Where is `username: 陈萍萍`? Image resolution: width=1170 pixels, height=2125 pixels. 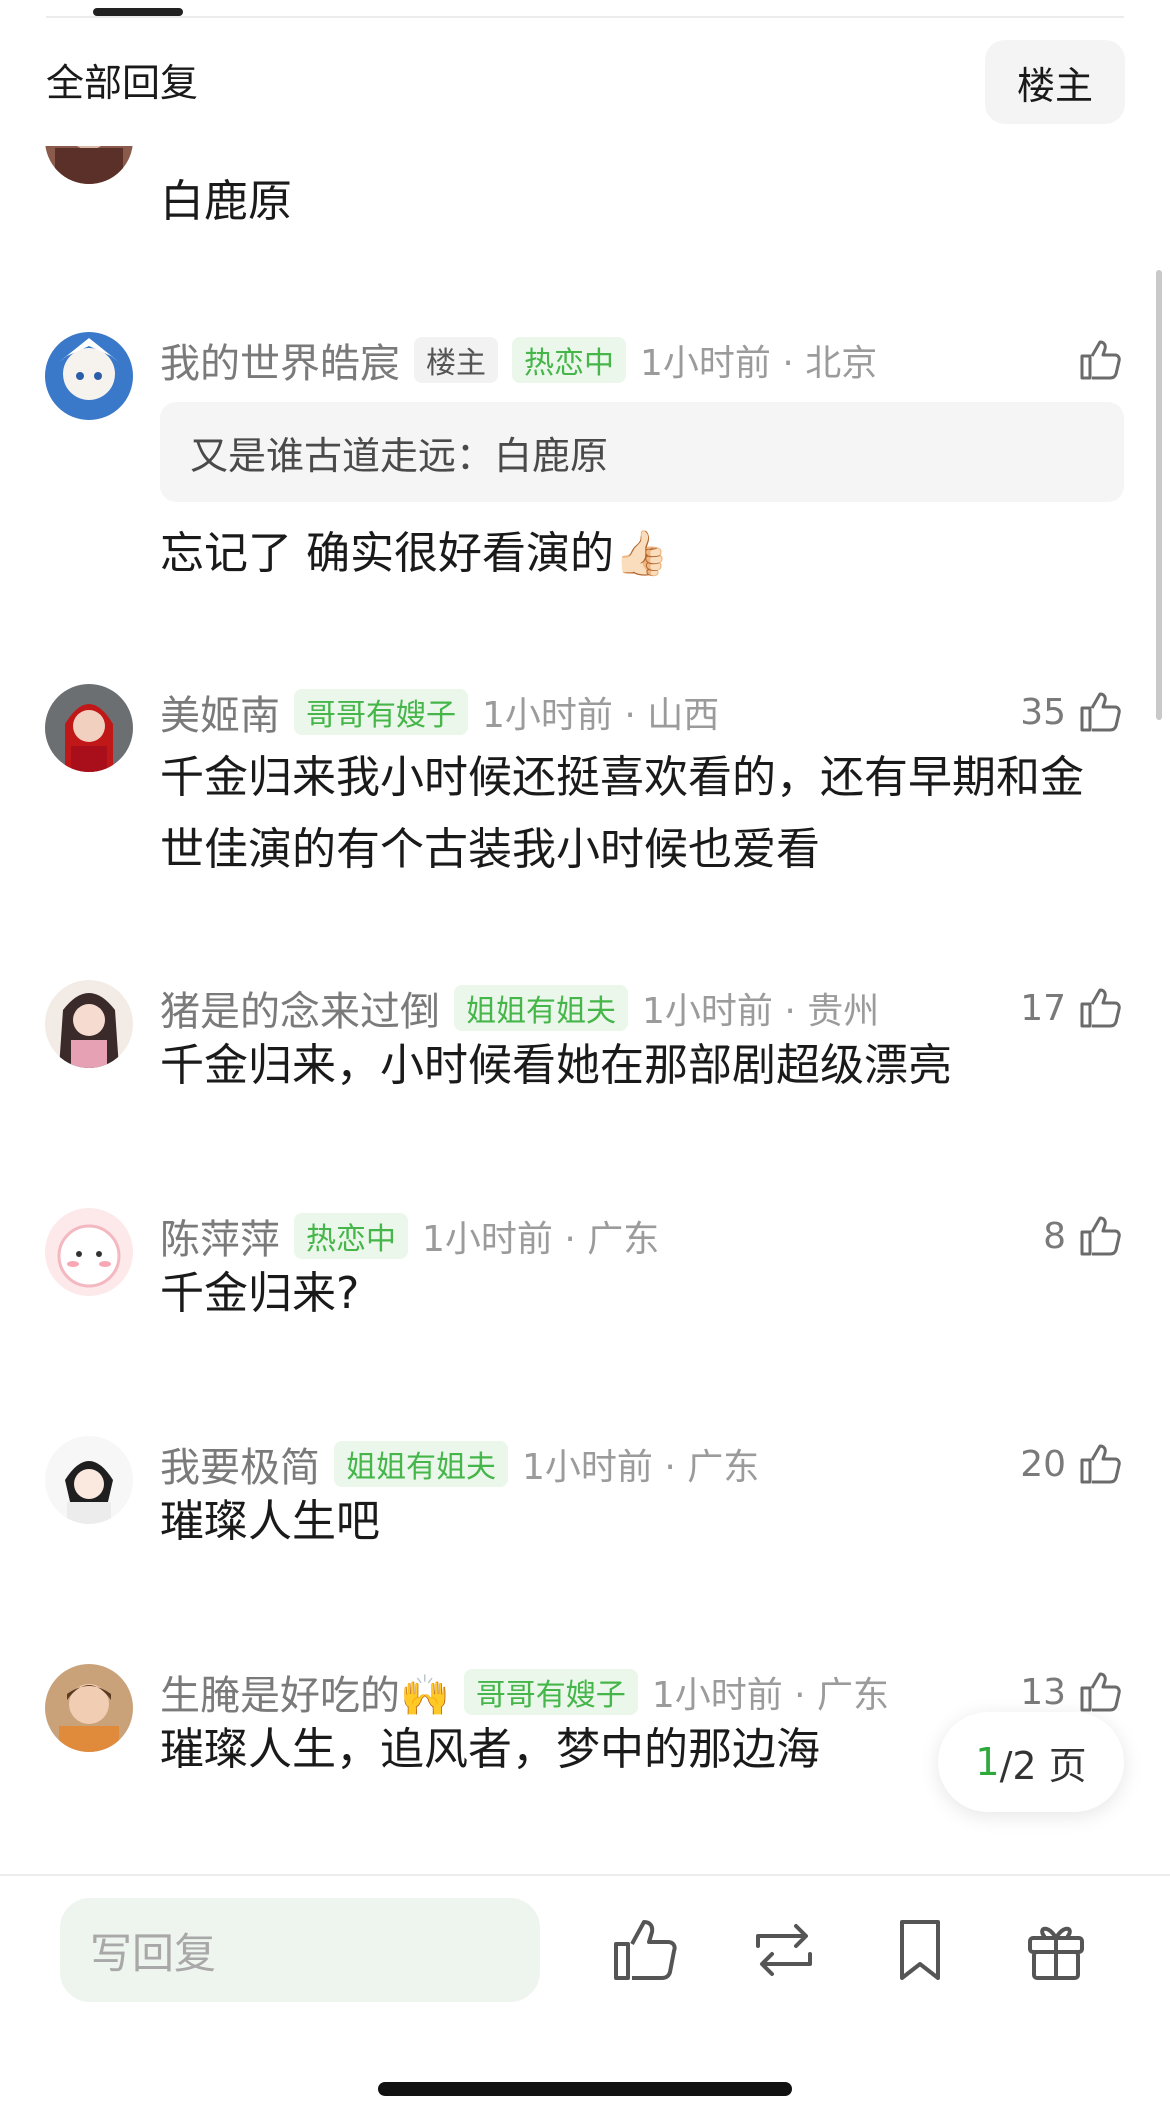 username: 陈萍萍 is located at coordinates (220, 1236).